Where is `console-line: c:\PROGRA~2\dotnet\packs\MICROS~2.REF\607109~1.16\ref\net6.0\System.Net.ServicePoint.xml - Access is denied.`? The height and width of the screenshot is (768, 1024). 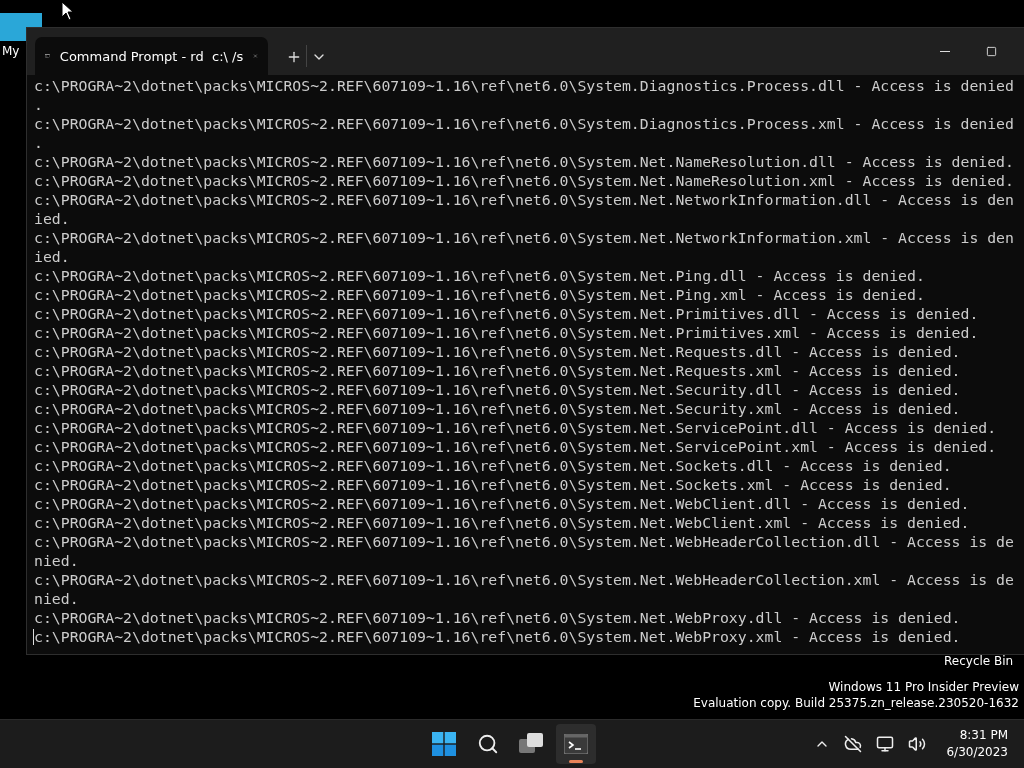 console-line: c:\PROGRA~2\dotnet\packs\MICROS~2.REF\607109~1.16\ref\net6.0\System.Net.ServicePoint.xml - Access is denied. is located at coordinates (516, 446).